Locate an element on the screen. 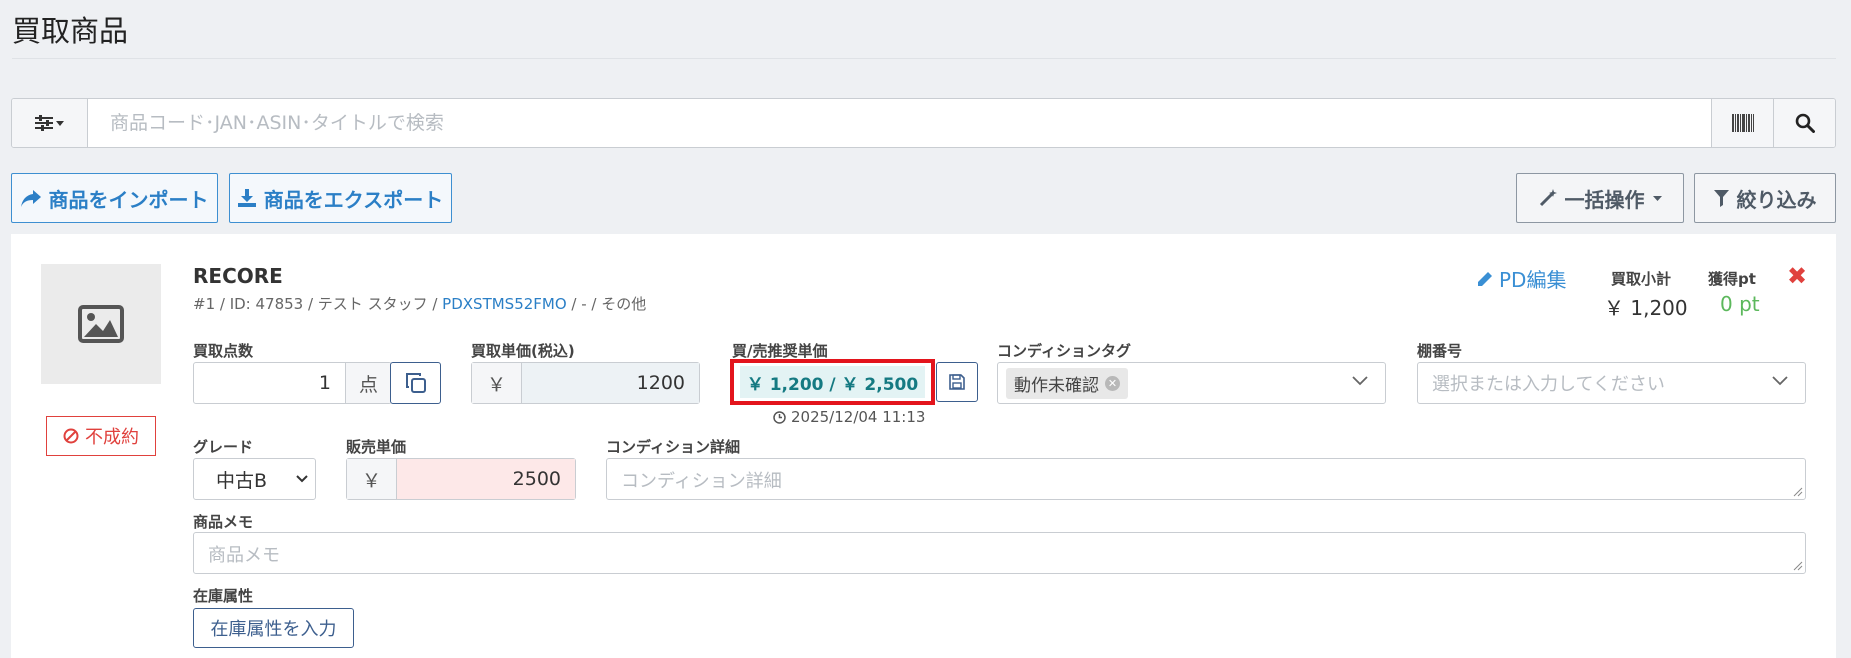  remove-tag-icon: ✕ is located at coordinates (1112, 383).